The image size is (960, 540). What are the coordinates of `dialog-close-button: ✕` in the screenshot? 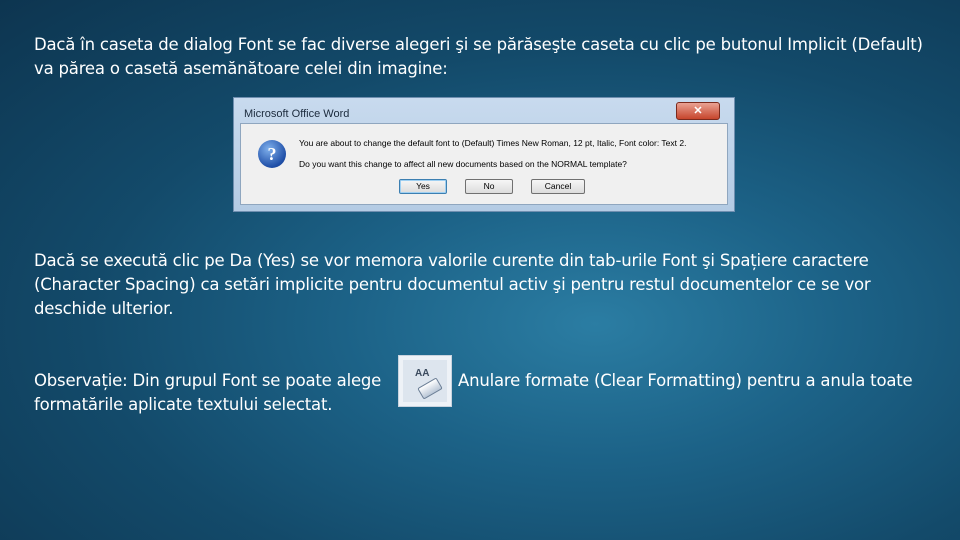 It's located at (698, 111).